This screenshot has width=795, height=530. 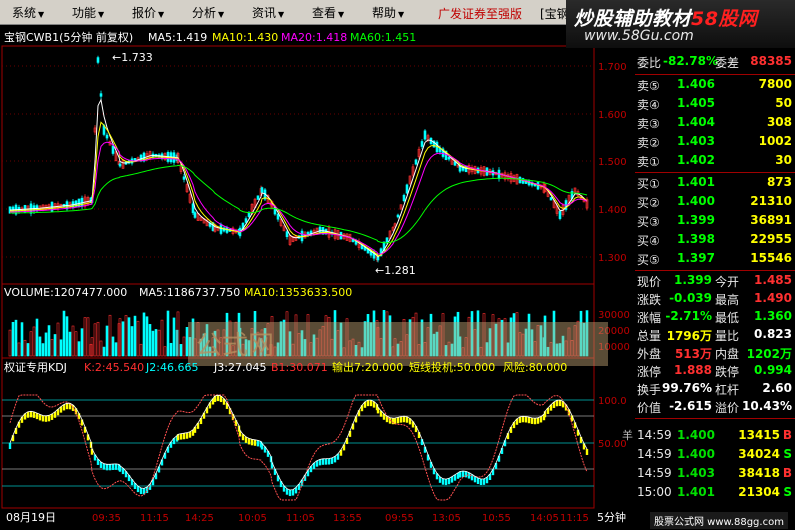 I want to click on ask-row: 卖① 1.402 30, so click(x=715, y=162).